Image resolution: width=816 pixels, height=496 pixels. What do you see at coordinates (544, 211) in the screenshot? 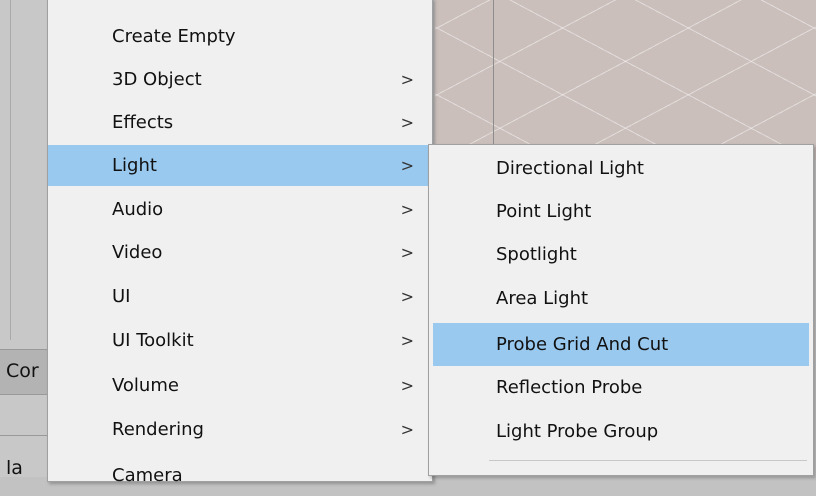
I see `submenu-item-label: Point Light` at bounding box center [544, 211].